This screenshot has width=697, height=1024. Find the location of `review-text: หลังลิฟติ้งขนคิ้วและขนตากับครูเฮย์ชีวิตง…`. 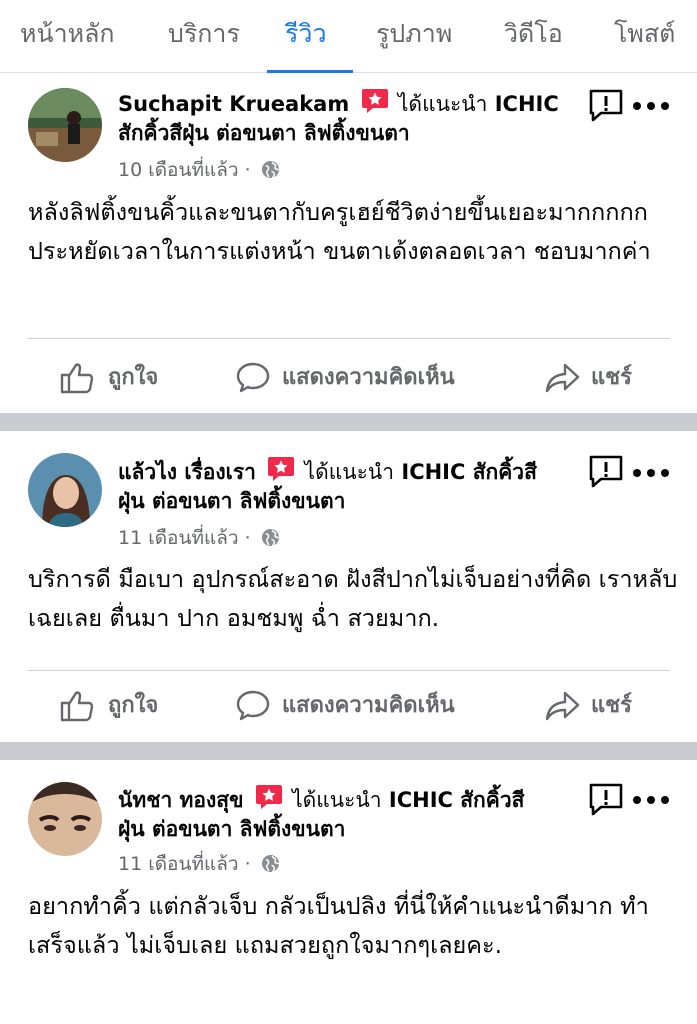

review-text: หลังลิฟติ้งขนคิ้วและขนตากับครูเฮย์ชีวิตง… is located at coordinates (339, 231).